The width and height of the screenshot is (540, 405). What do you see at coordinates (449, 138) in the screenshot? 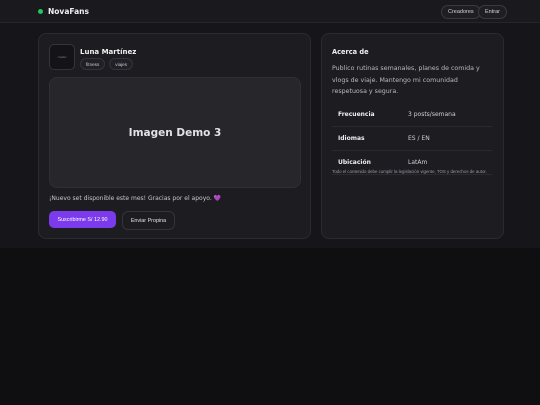
I see `info-value: ES / EN` at bounding box center [449, 138].